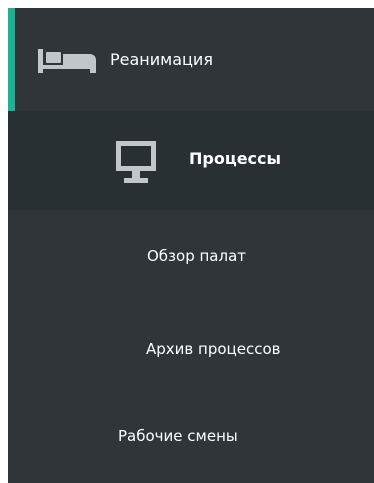  I want to click on nav-item-label: Рабочие смены, so click(178, 436).